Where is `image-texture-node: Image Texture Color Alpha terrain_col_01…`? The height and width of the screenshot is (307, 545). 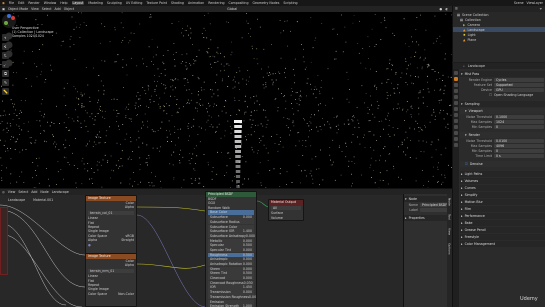 image-texture-node: Image Texture Color Alpha terrain_col_01… is located at coordinates (111, 226).